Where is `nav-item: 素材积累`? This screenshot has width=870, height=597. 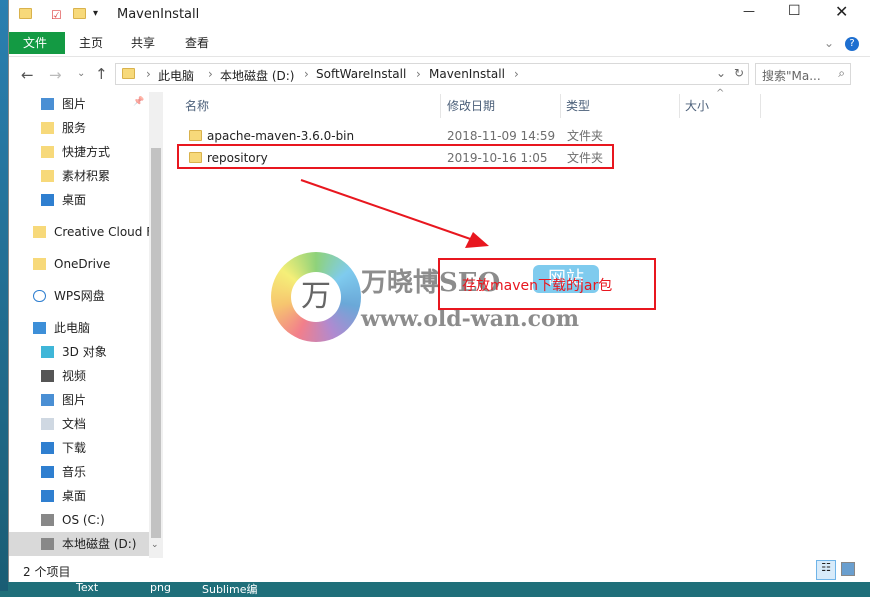
nav-item: 素材积累 is located at coordinates (79, 176).